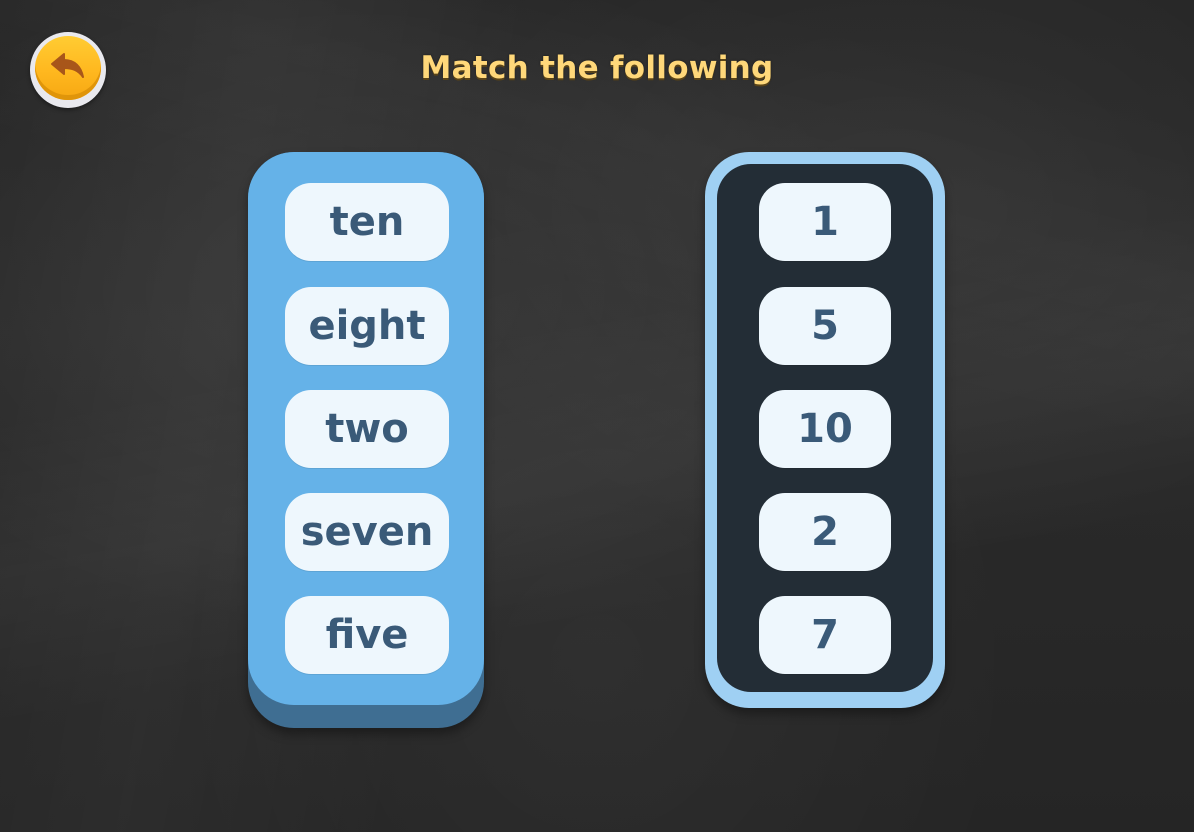 This screenshot has width=1194, height=832. Describe the element at coordinates (367, 635) in the screenshot. I see `word-card-five: five` at that location.